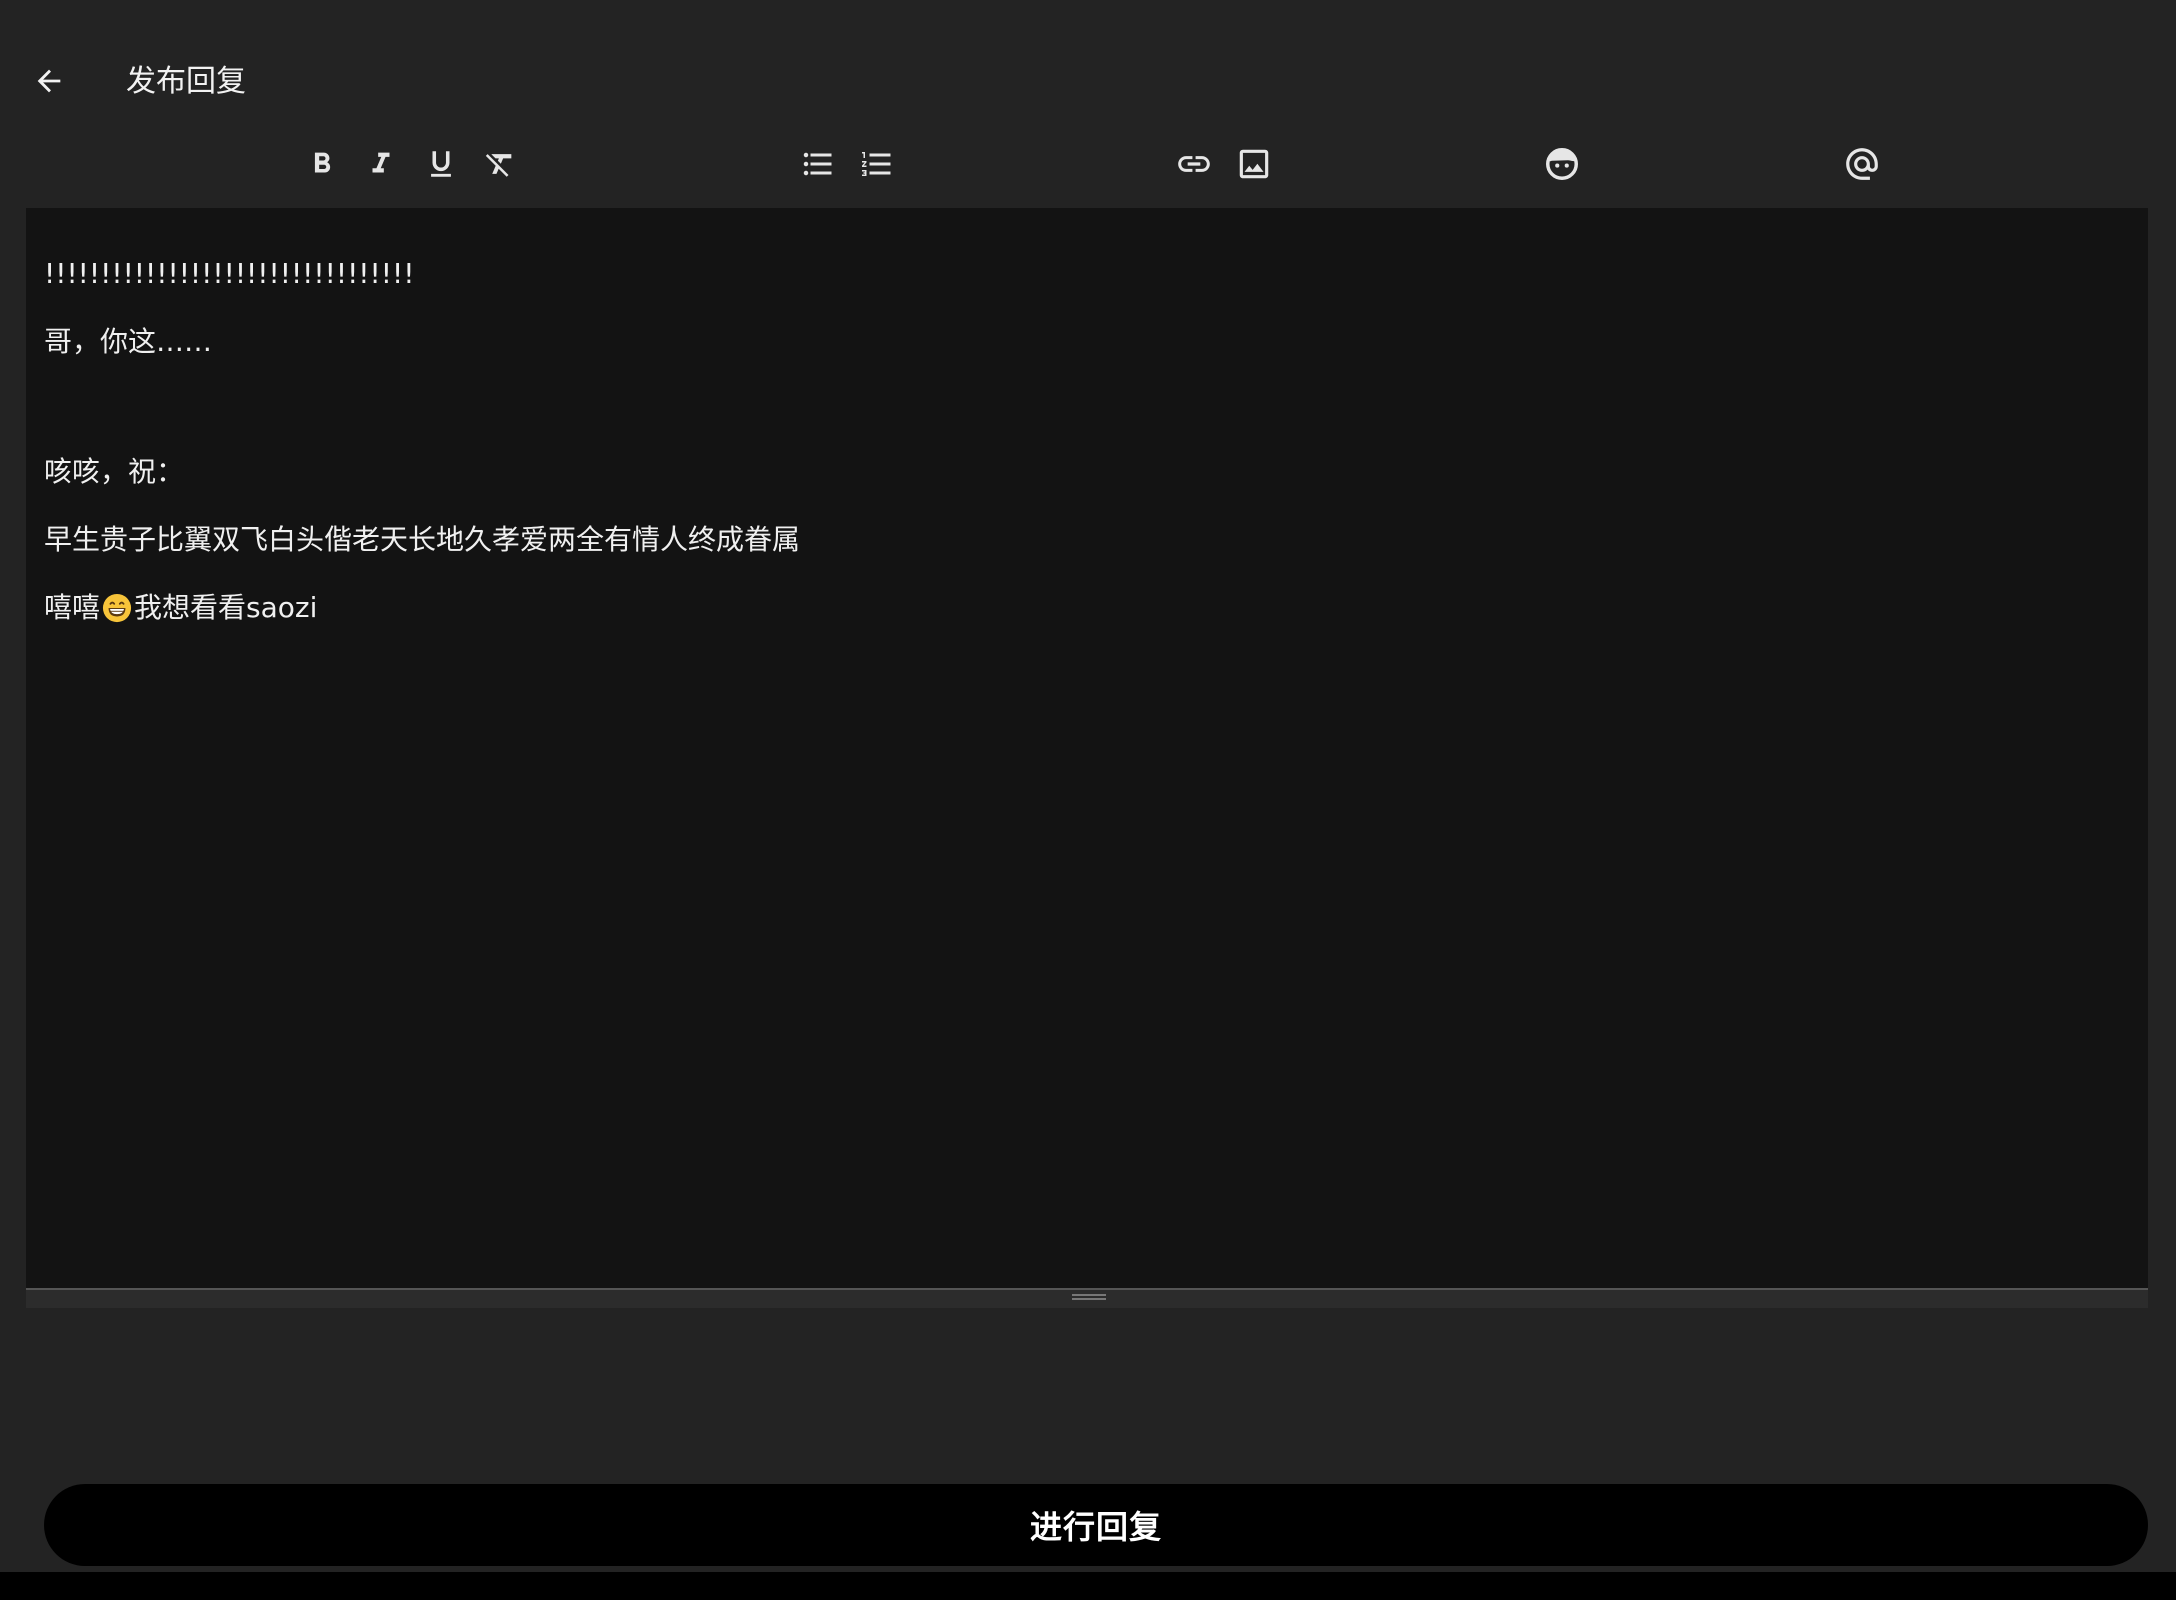  I want to click on bullet-list-icon, so click(817, 164).